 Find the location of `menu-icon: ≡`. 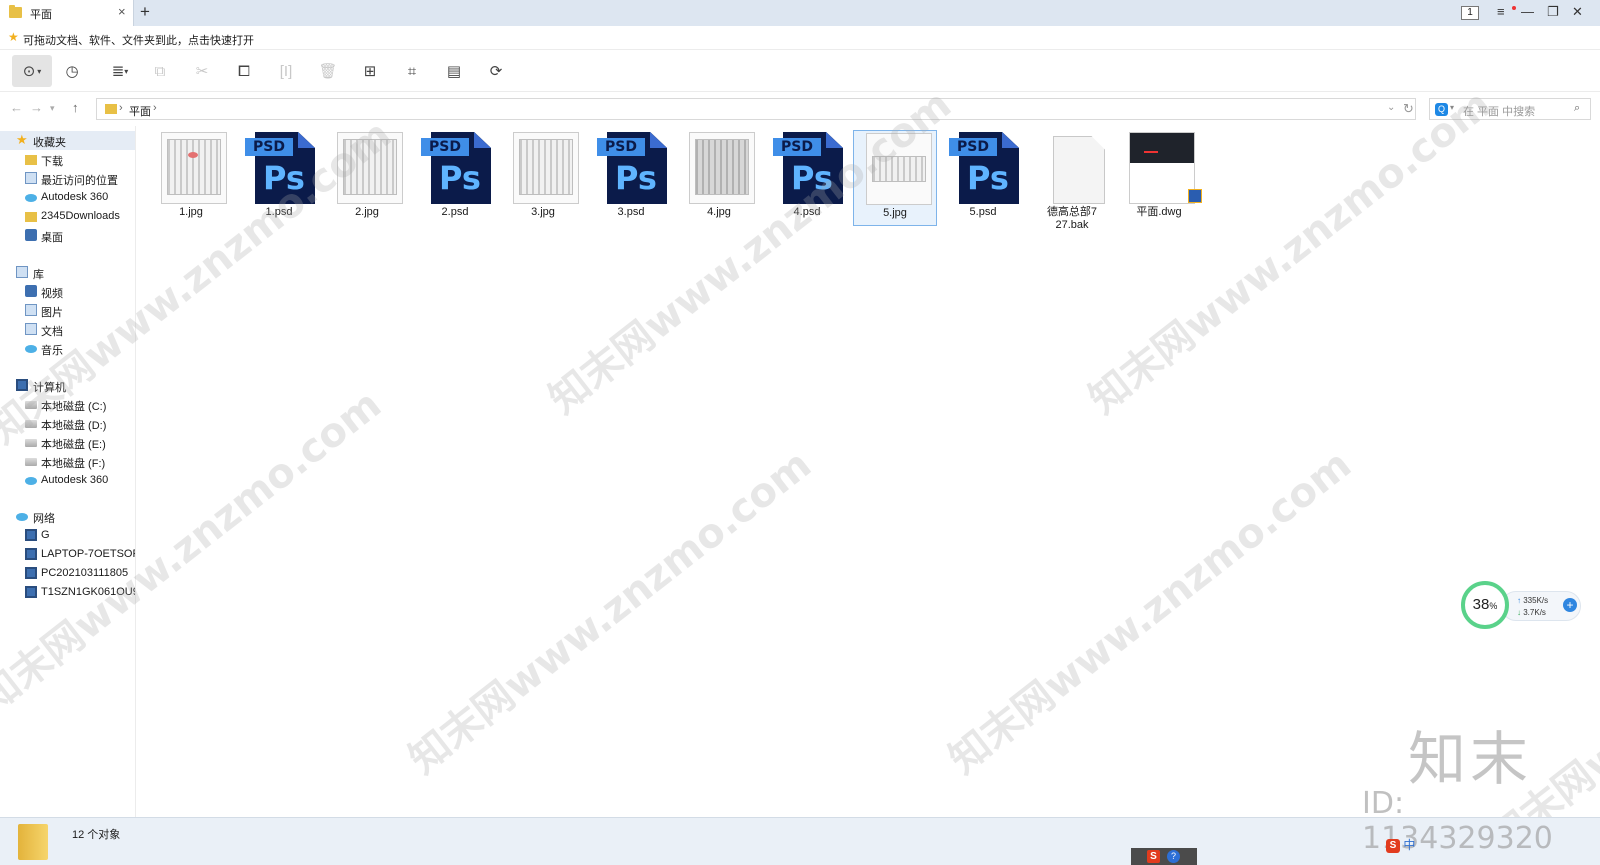

menu-icon: ≡ is located at coordinates (1501, 12).